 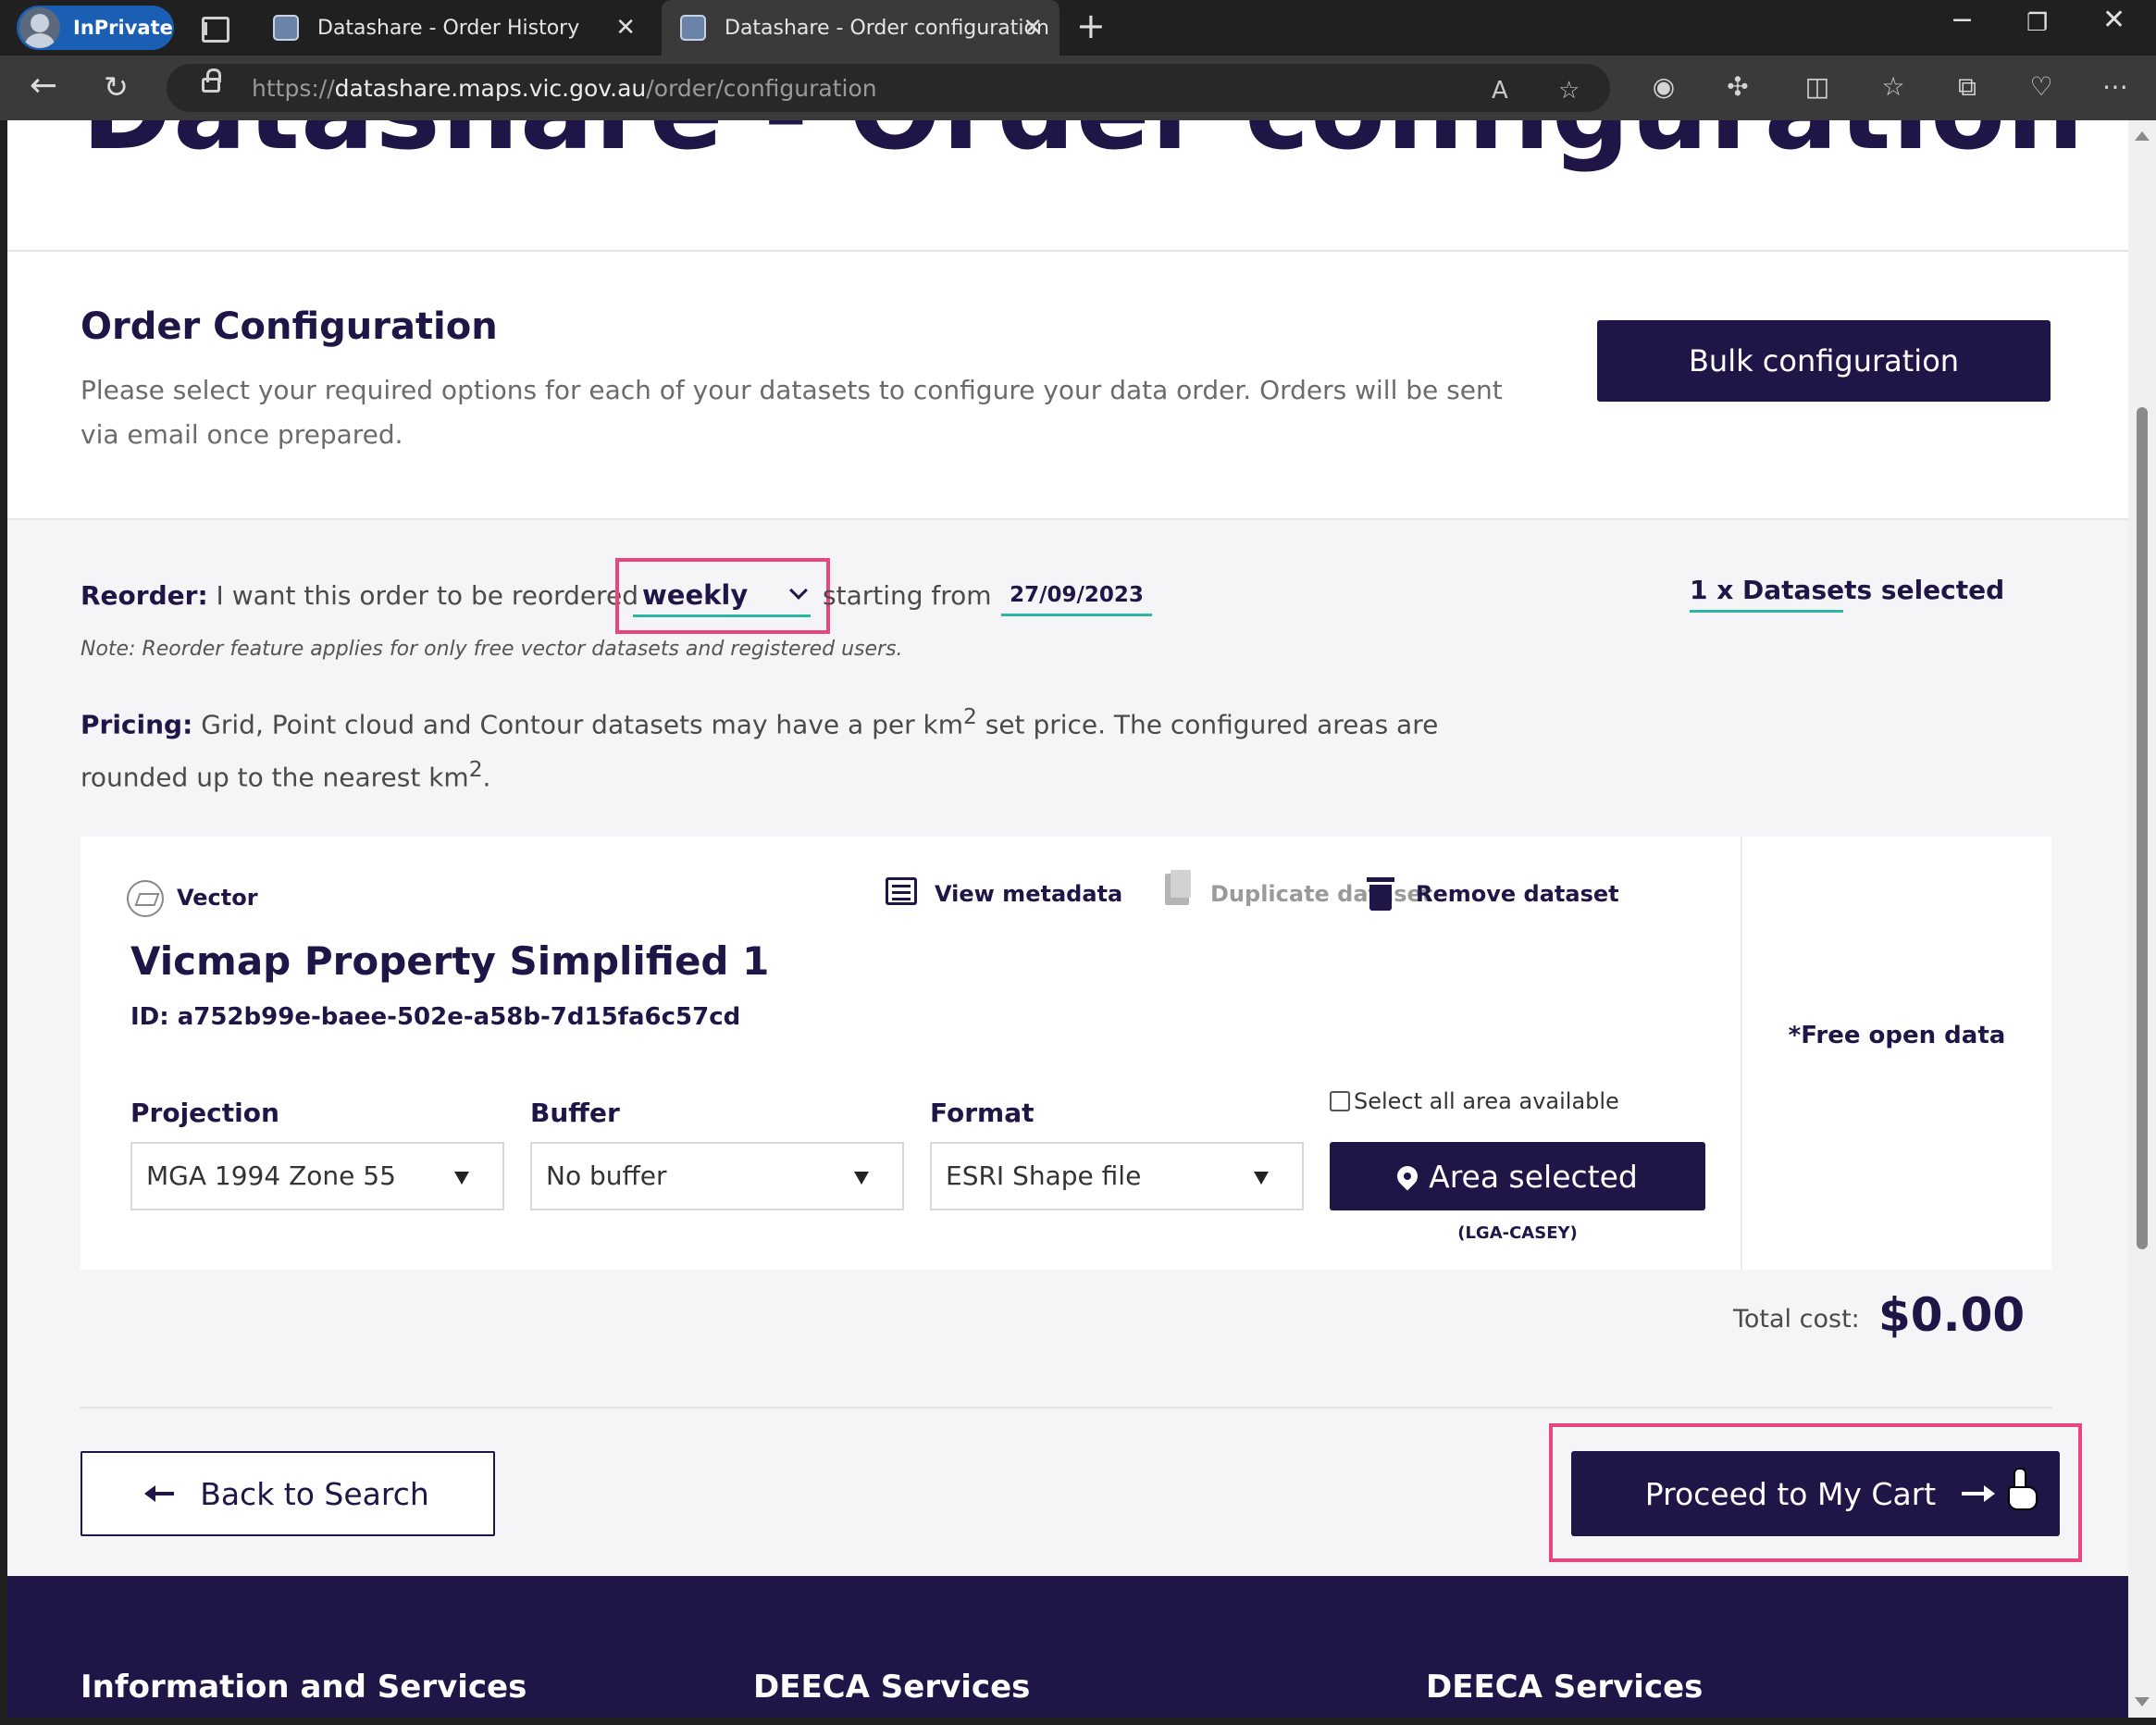 I want to click on section-title: Order Configuration, so click(x=289, y=326).